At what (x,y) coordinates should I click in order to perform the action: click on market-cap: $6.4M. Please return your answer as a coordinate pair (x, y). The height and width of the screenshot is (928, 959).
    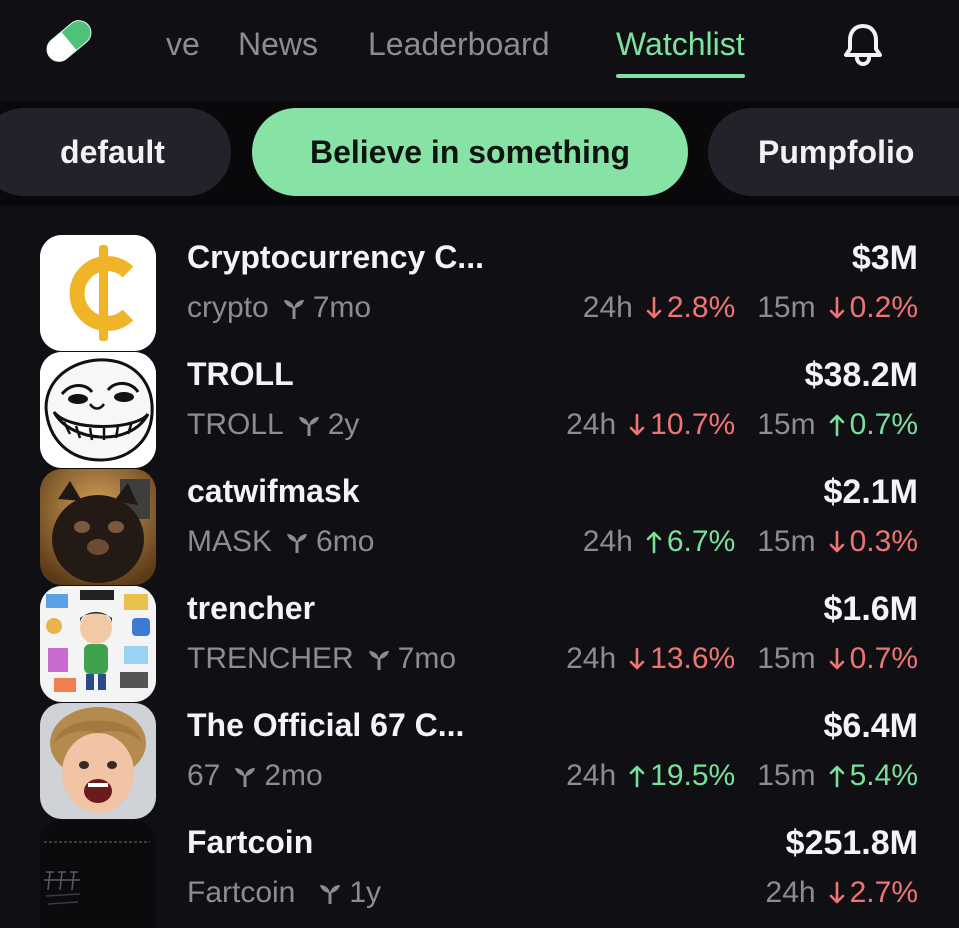
    Looking at the image, I should click on (871, 726).